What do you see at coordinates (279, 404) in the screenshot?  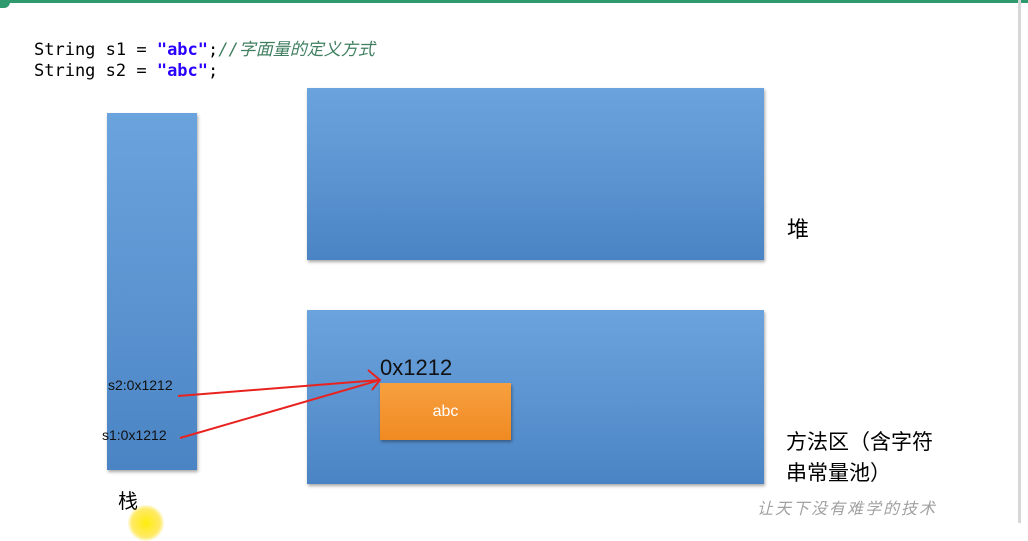 I see `reference-arrows` at bounding box center [279, 404].